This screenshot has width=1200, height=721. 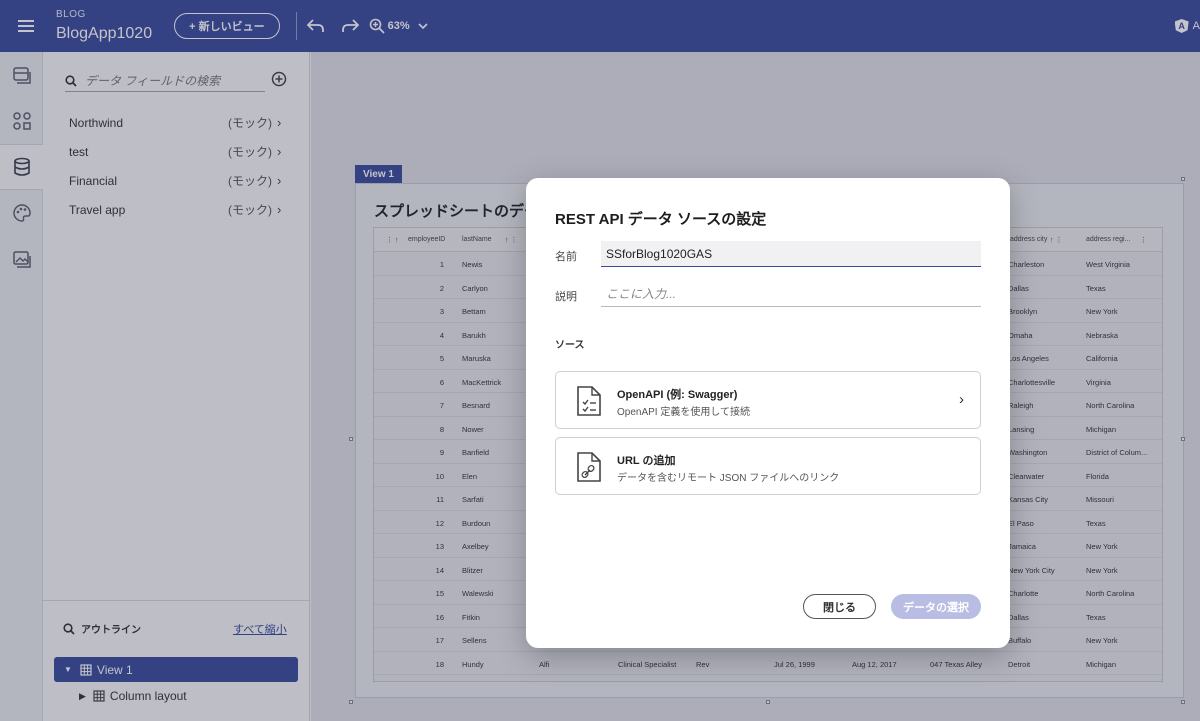 What do you see at coordinates (768, 466) in the screenshot?
I see `url-option: URL の追加 データを含むリモート JSON ファイルへのリンク` at bounding box center [768, 466].